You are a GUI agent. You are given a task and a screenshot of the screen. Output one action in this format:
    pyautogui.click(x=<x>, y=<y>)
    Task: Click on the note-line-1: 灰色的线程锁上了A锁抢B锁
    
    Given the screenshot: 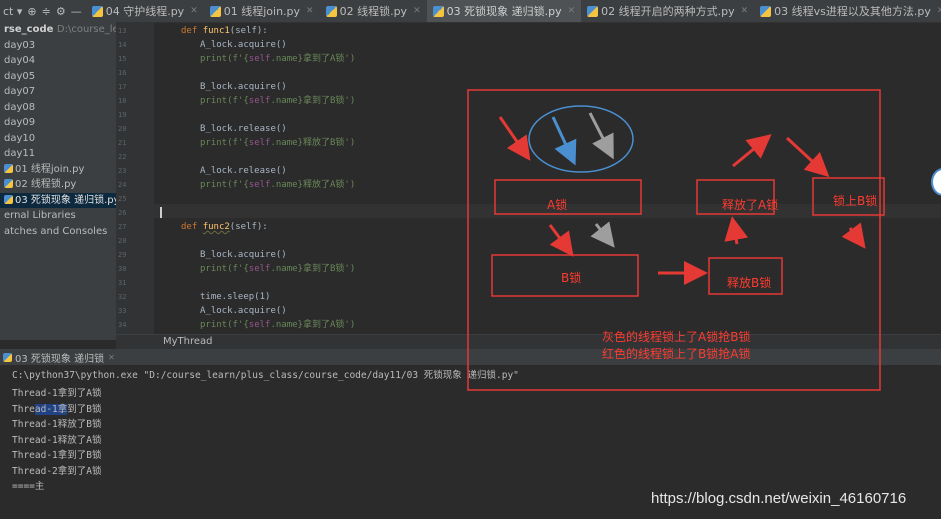 What is the action you would take?
    pyautogui.click(x=676, y=337)
    